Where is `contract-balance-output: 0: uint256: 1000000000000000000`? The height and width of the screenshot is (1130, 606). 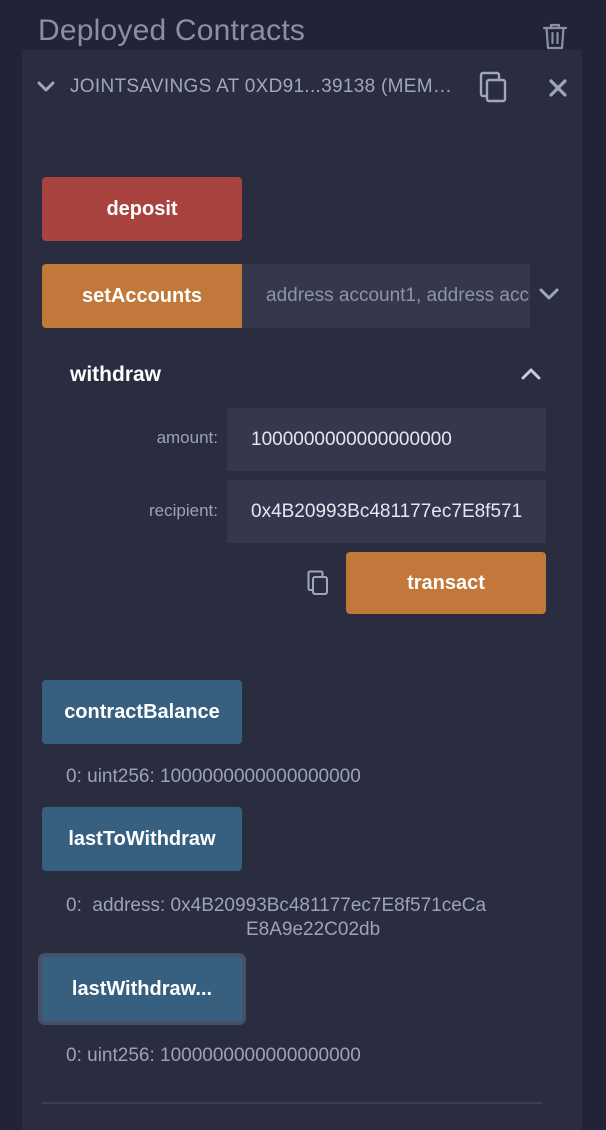 contract-balance-output: 0: uint256: 1000000000000000000 is located at coordinates (213, 776).